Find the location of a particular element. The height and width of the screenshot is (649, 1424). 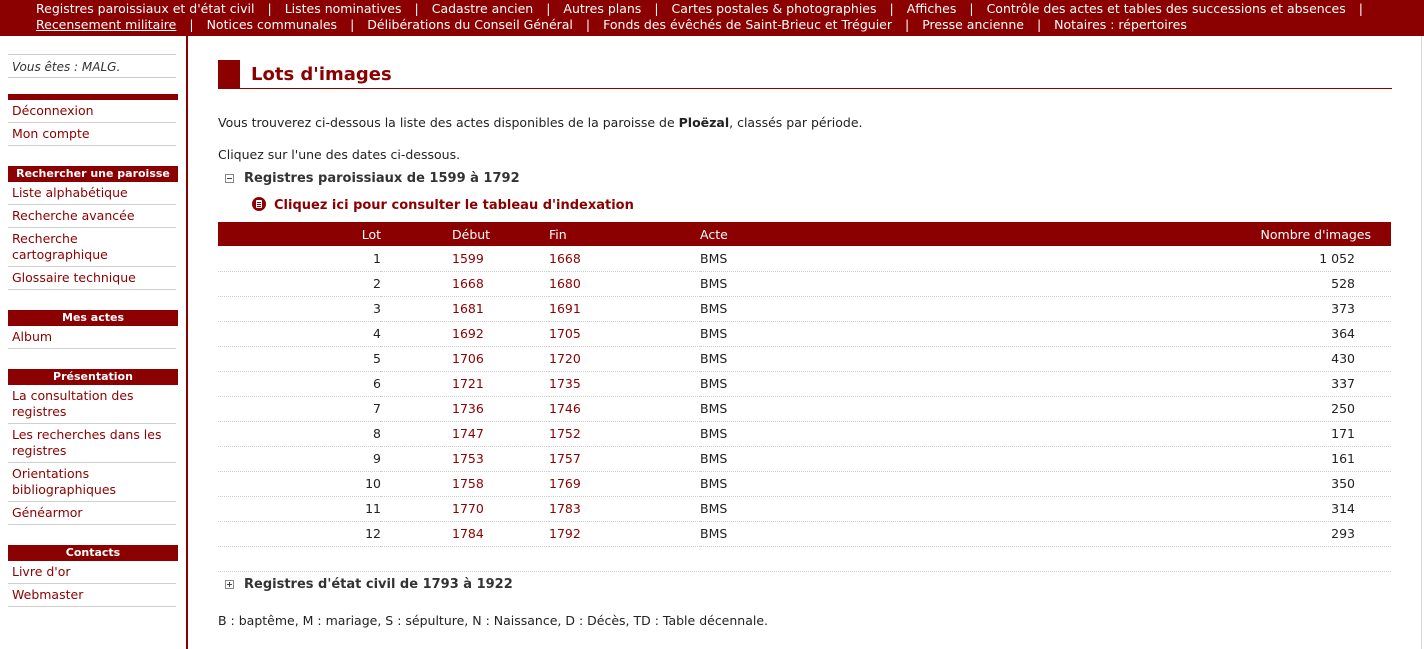

cell-debut-link: 1721 is located at coordinates (465, 384).